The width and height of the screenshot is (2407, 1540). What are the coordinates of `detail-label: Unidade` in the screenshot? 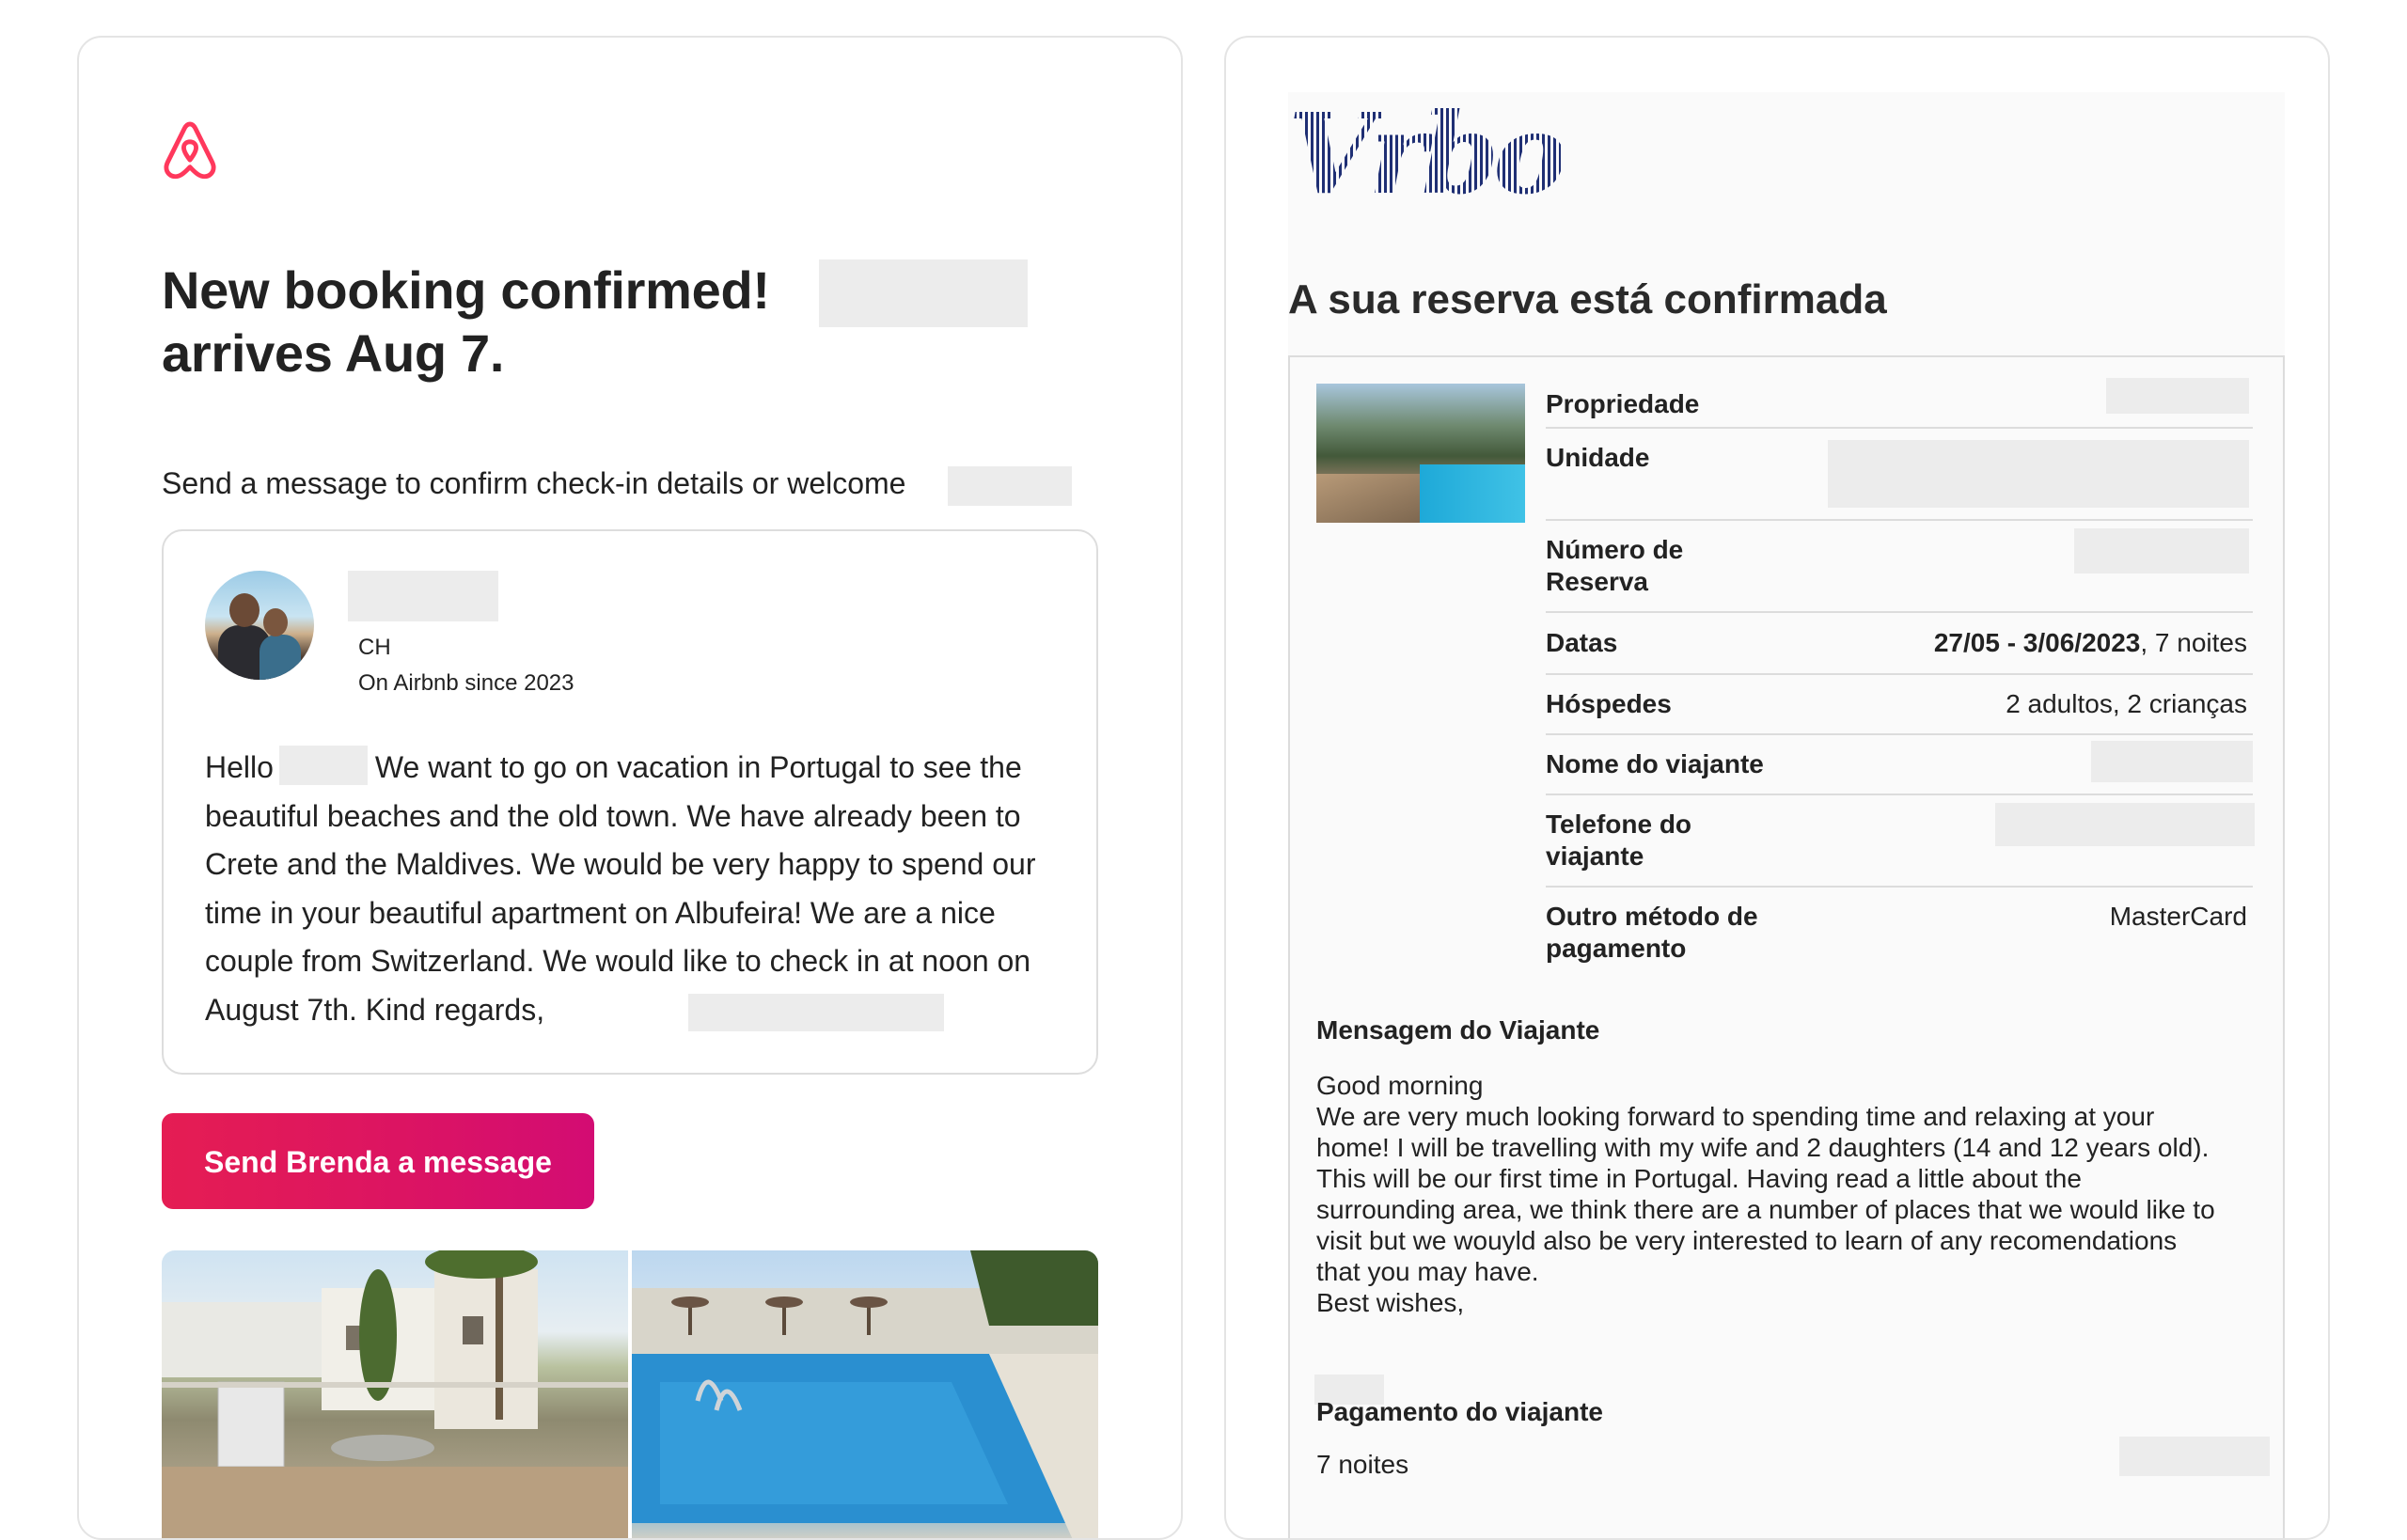 It's located at (1598, 457).